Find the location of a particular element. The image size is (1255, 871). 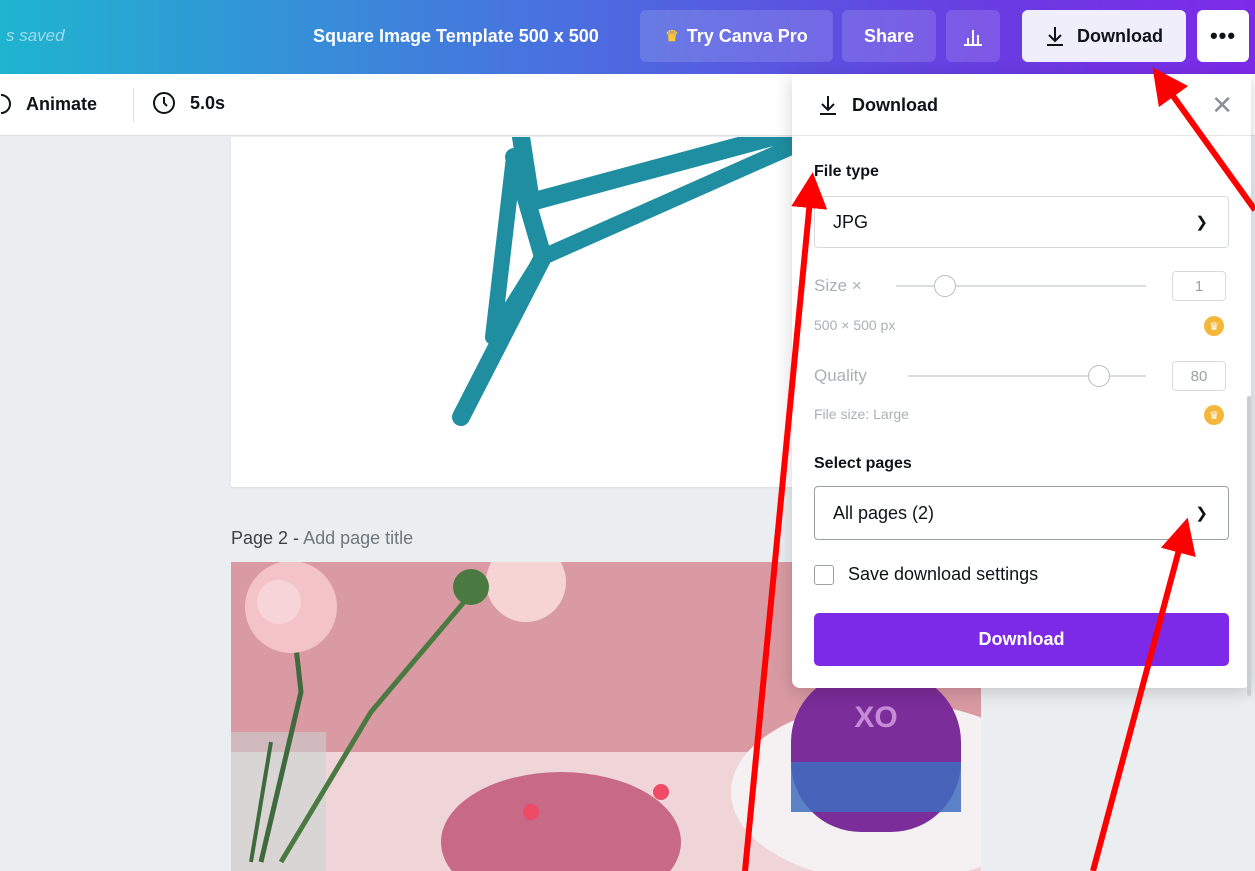

save-settings-row: Save download settings is located at coordinates (926, 574).